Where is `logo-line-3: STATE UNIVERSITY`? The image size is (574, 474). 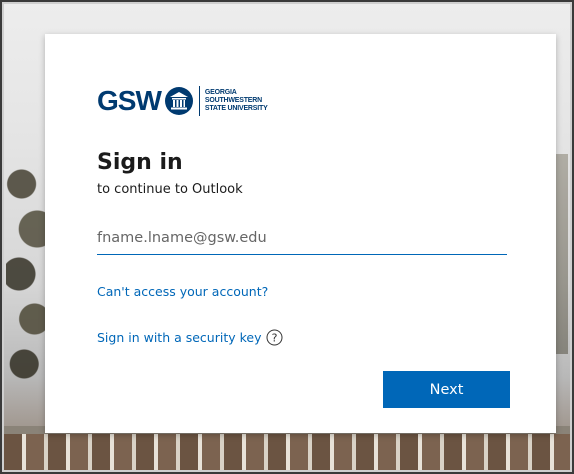 logo-line-3: STATE UNIVERSITY is located at coordinates (236, 108).